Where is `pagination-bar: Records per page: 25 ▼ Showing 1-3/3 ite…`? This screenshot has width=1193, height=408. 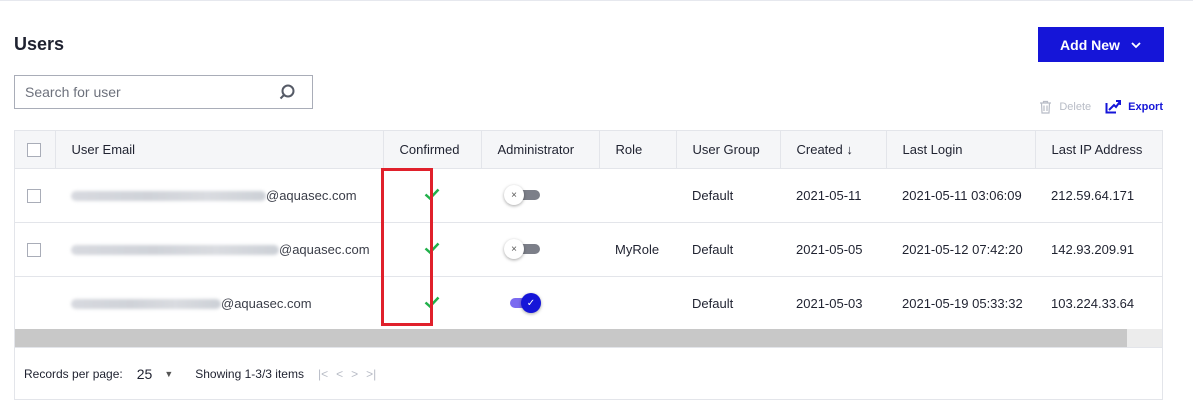 pagination-bar: Records per page: 25 ▼ Showing 1-3/3 ite… is located at coordinates (588, 373).